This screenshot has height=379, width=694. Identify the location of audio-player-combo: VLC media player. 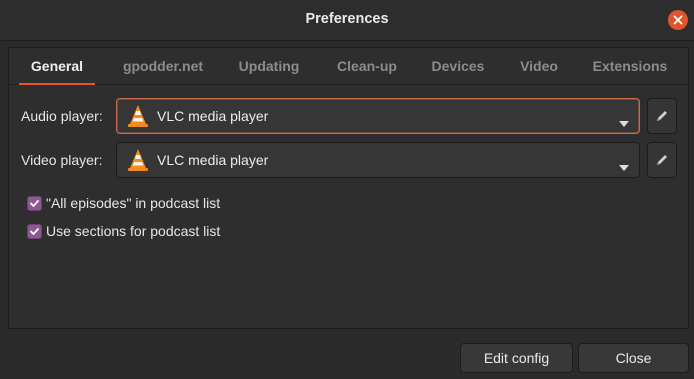
(378, 116).